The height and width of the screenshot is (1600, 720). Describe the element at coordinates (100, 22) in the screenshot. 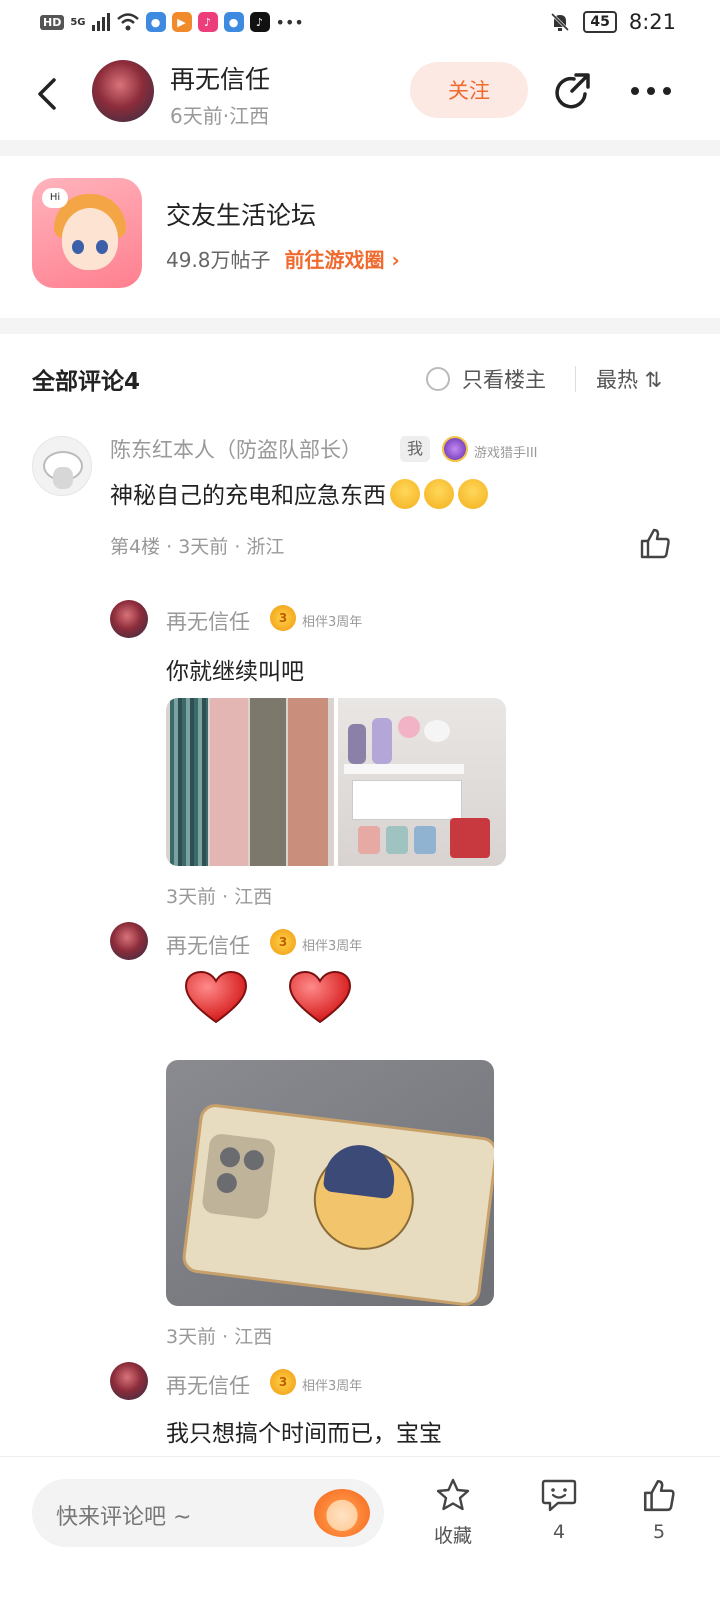

I see `signal-icon` at that location.